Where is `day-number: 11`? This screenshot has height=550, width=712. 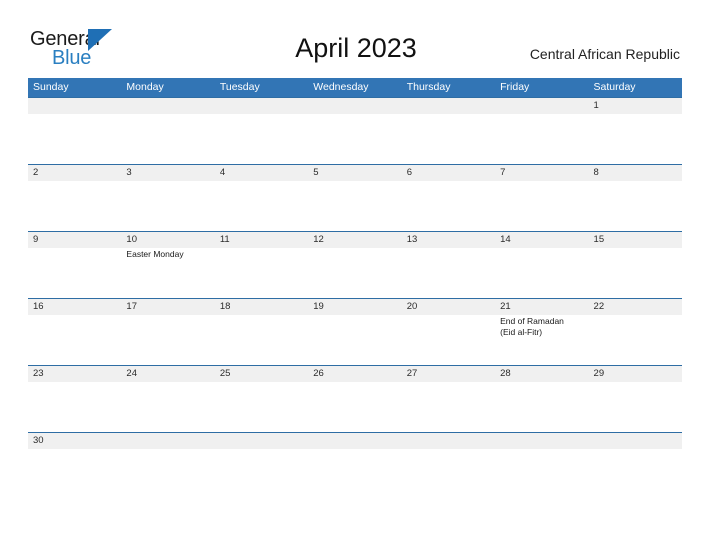
day-number: 11 is located at coordinates (261, 240).